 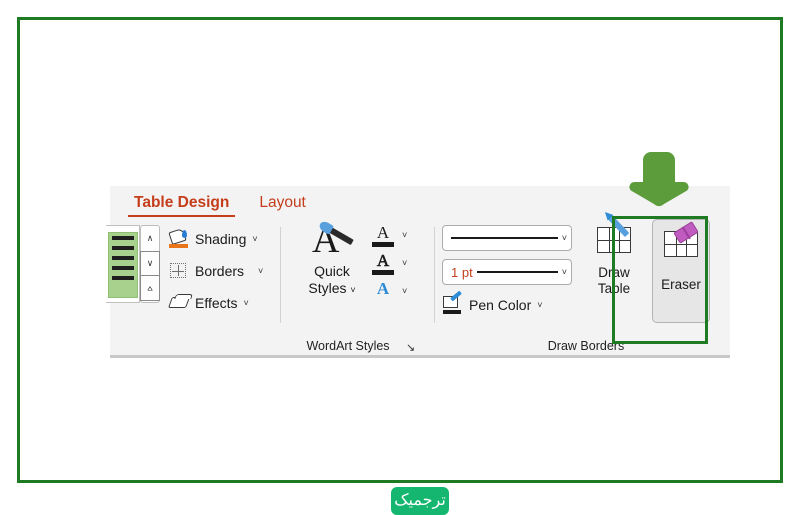 I want to click on pen-style-preview-line, so click(x=504, y=238).